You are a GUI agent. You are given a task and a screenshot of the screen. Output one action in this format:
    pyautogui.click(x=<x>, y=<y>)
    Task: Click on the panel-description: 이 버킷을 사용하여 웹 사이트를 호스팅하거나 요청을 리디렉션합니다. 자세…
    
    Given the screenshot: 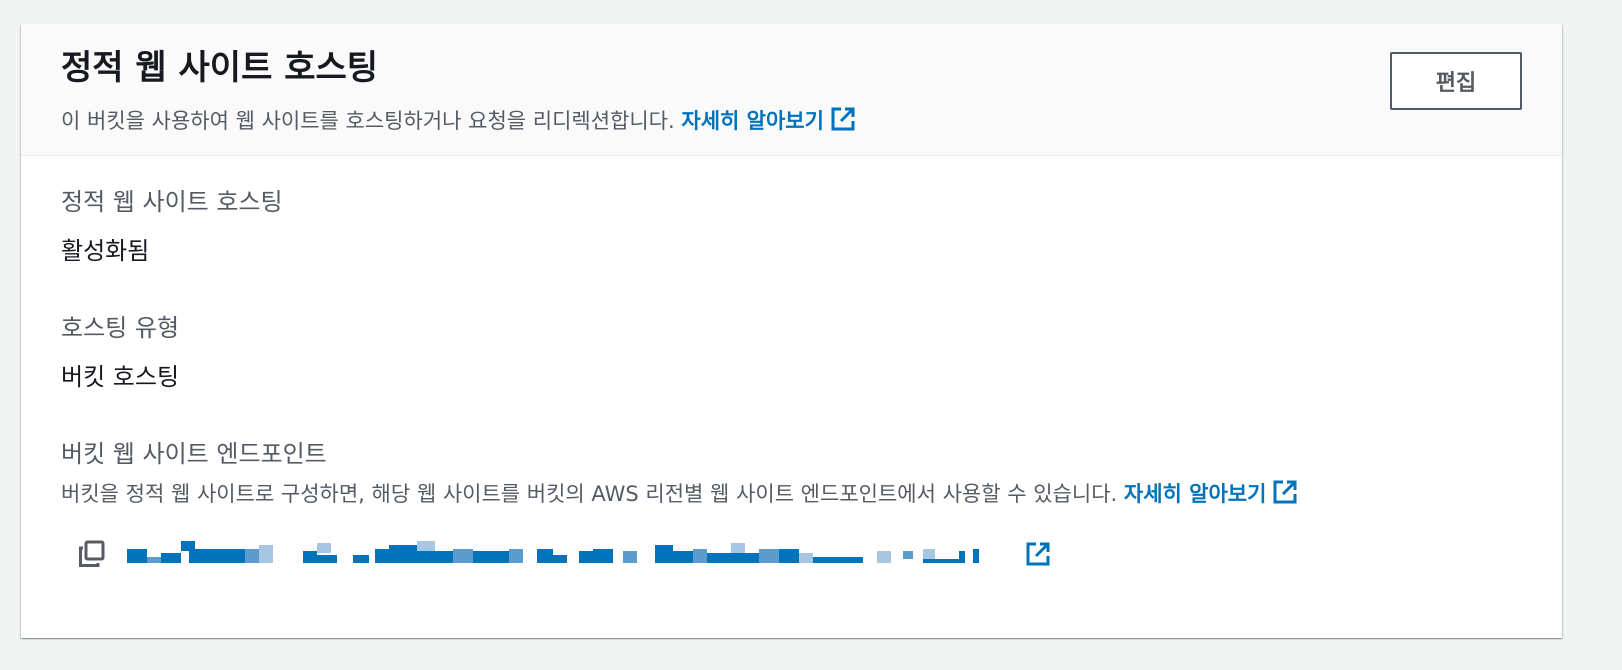 What is the action you would take?
    pyautogui.click(x=458, y=121)
    